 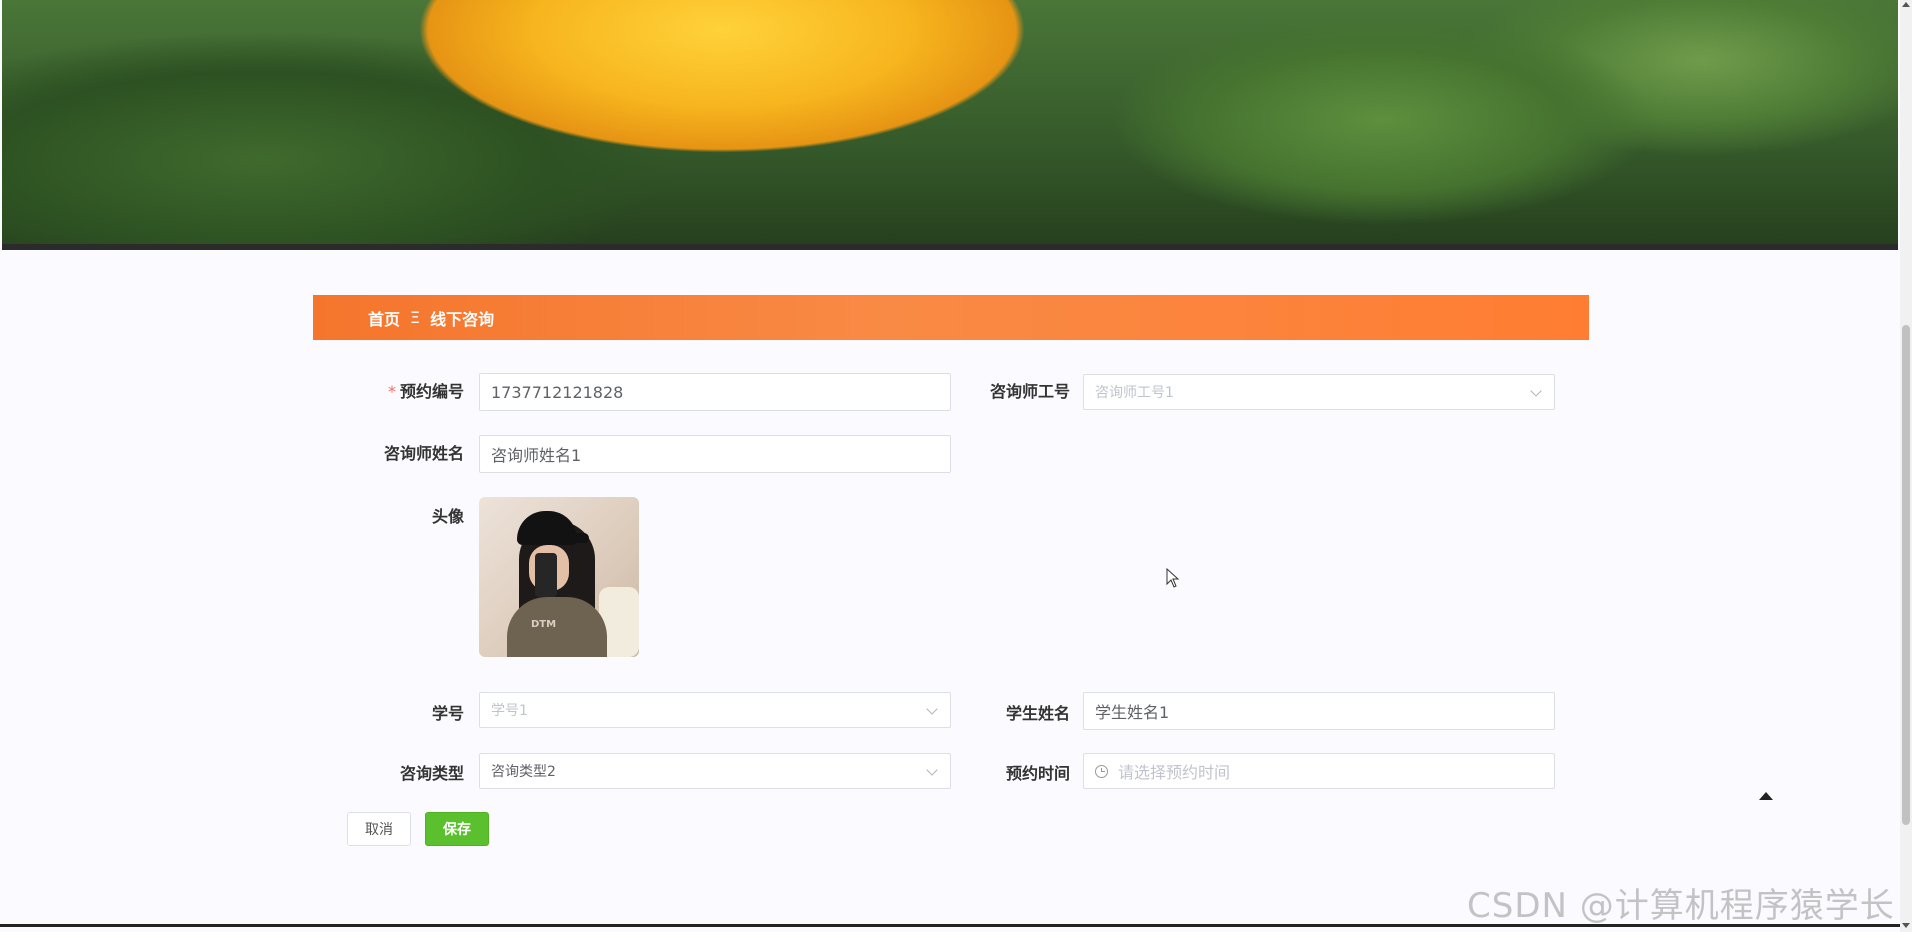 I want to click on student-name-value: 学生姓名1, so click(x=1132, y=712).